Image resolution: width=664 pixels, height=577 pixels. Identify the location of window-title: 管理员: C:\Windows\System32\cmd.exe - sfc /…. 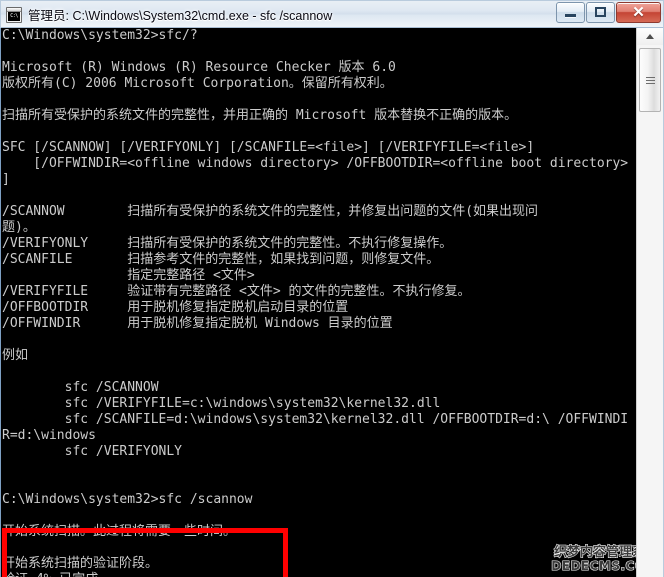
(180, 16).